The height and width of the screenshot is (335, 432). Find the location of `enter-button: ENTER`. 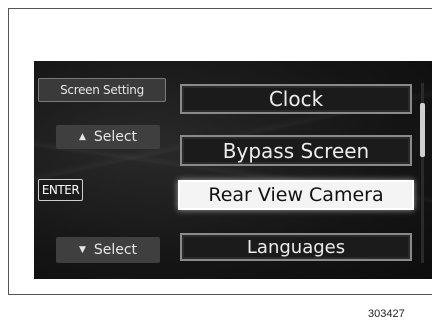

enter-button: ENTER is located at coordinates (60, 190).